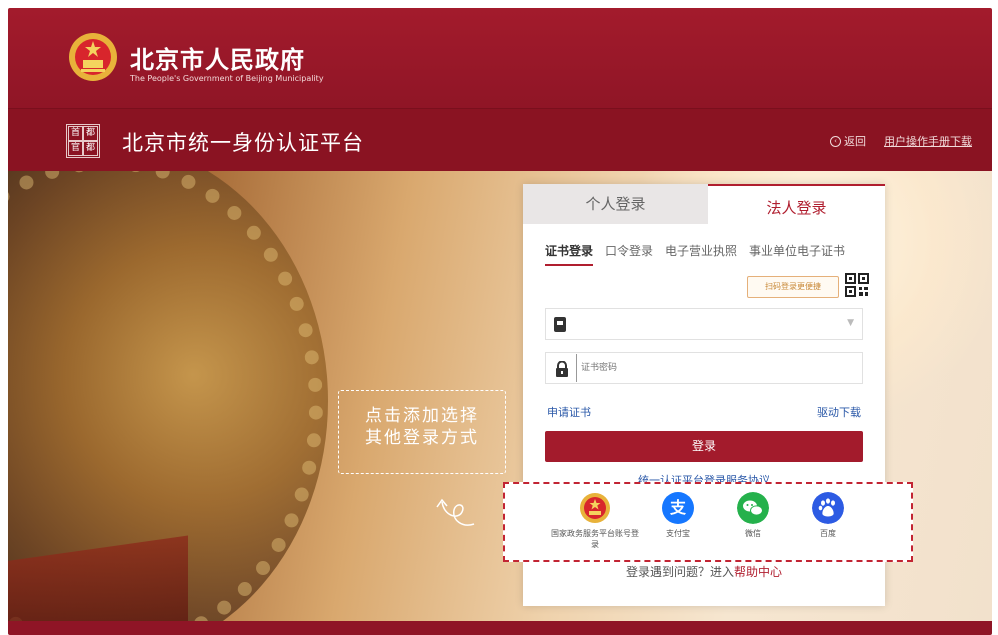  What do you see at coordinates (75, 133) in the screenshot?
I see `logo-char: 首` at bounding box center [75, 133].